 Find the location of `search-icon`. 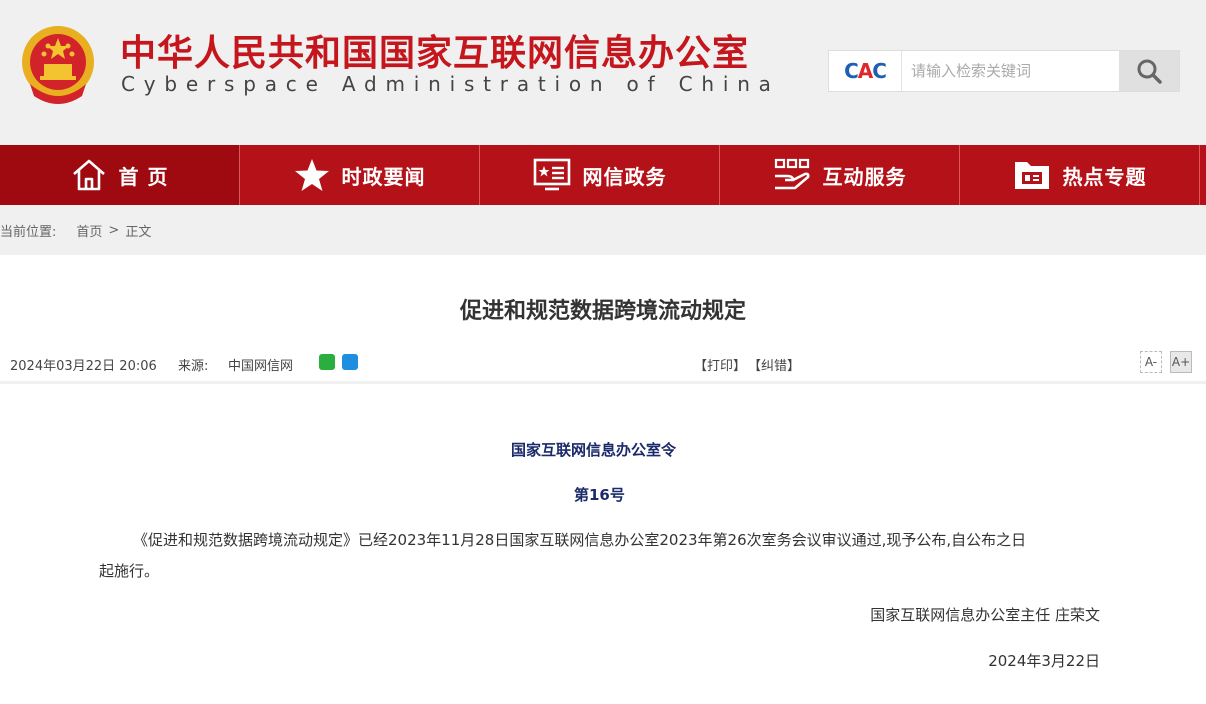

search-icon is located at coordinates (1149, 71).